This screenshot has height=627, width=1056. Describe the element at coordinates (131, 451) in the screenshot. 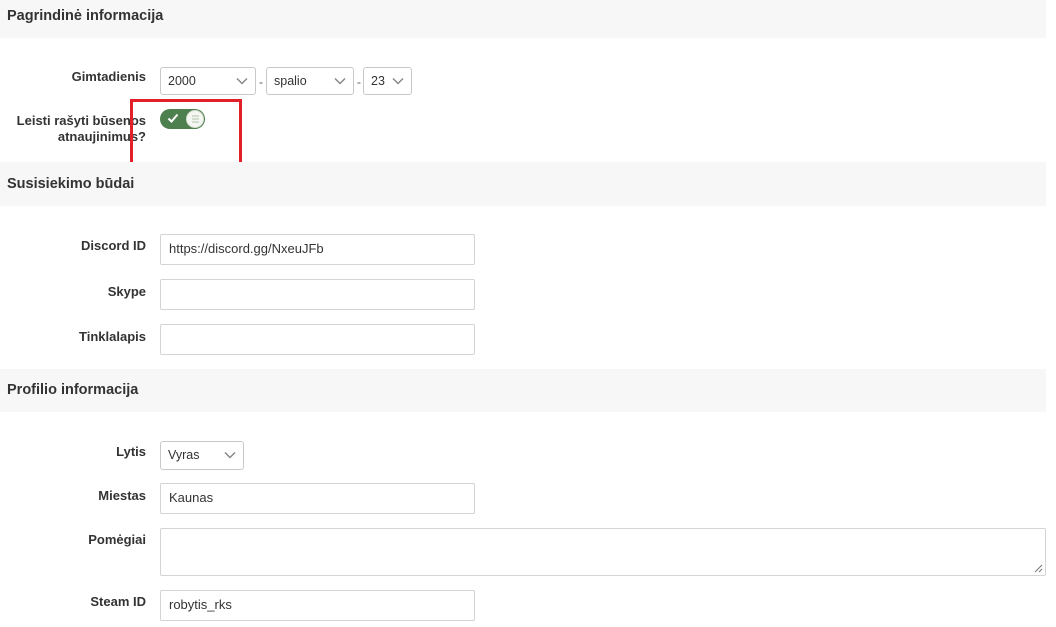

I see `gender-label: Lytis` at that location.